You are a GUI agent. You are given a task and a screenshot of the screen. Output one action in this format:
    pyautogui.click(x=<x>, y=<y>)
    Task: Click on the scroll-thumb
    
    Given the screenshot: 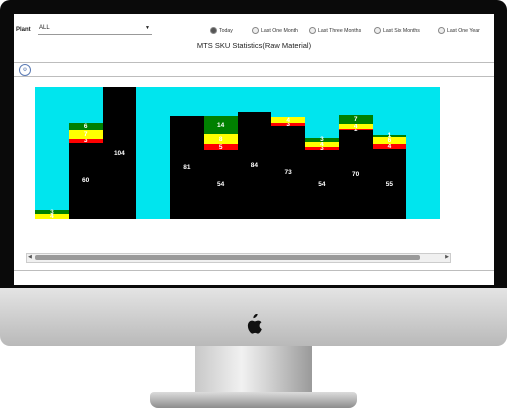 What is the action you would take?
    pyautogui.click(x=227, y=257)
    